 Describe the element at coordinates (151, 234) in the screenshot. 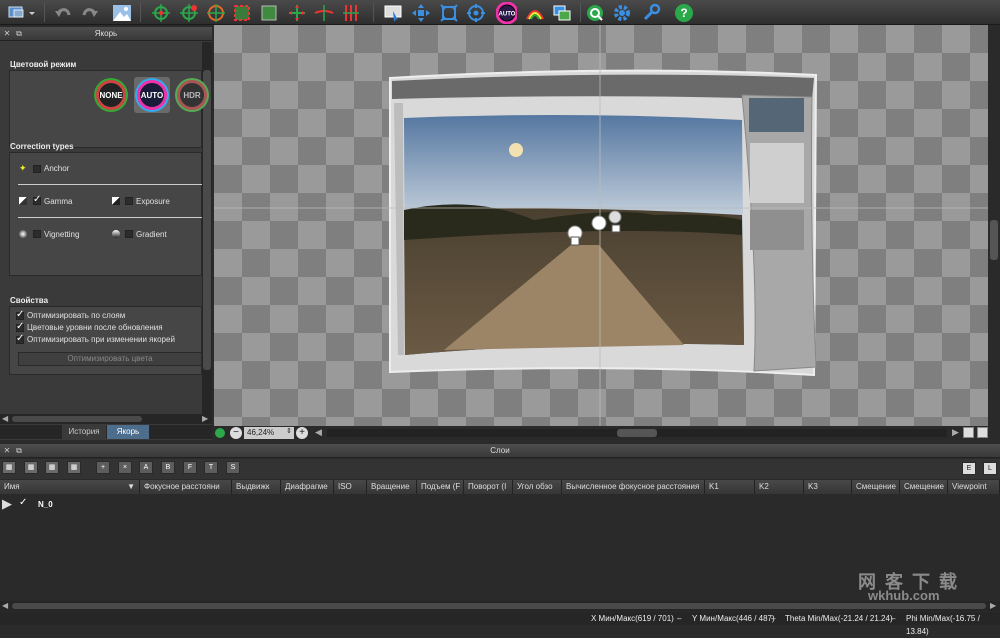

I see `gradient-label: Gradient` at that location.